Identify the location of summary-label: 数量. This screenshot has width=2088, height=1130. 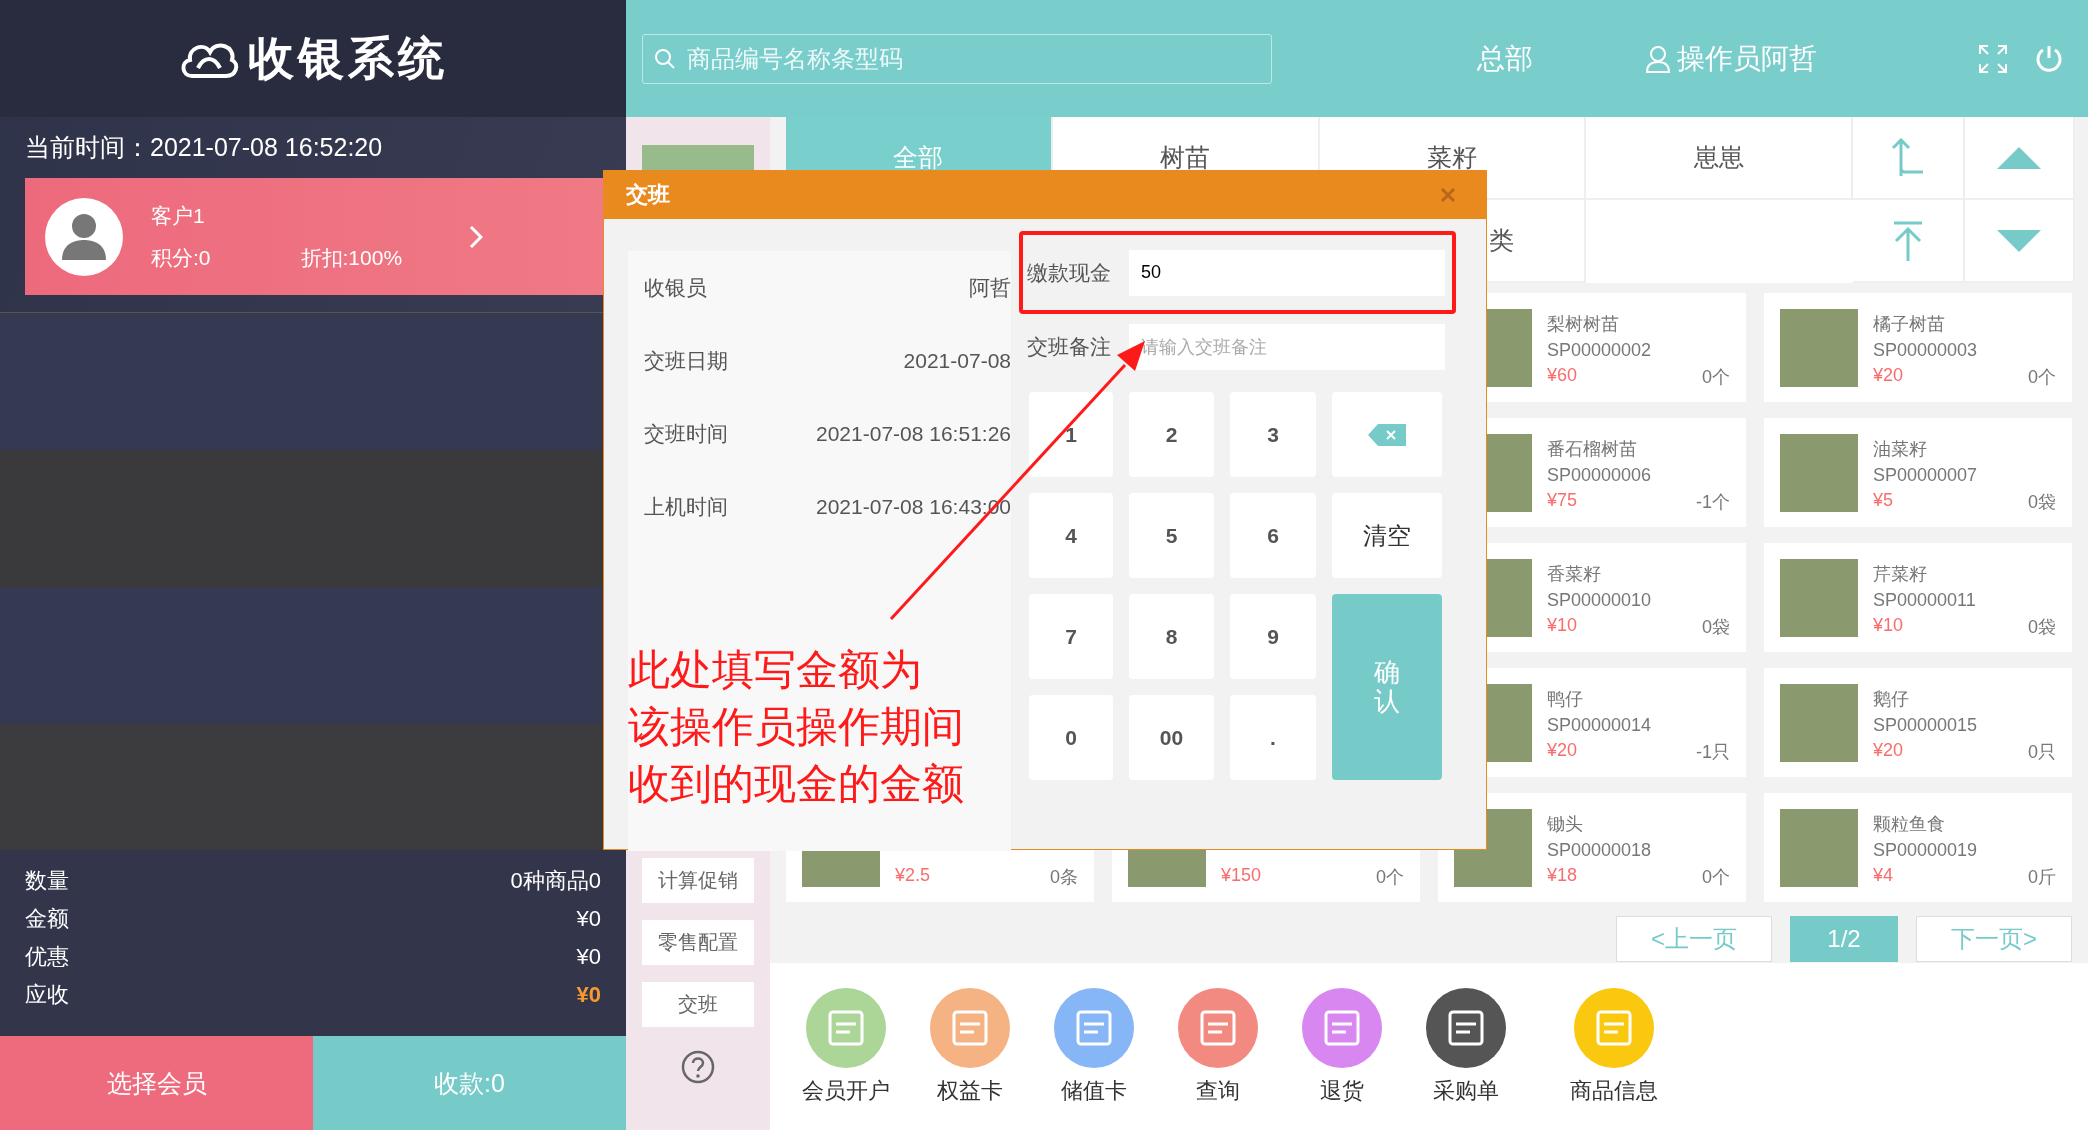
(47, 880).